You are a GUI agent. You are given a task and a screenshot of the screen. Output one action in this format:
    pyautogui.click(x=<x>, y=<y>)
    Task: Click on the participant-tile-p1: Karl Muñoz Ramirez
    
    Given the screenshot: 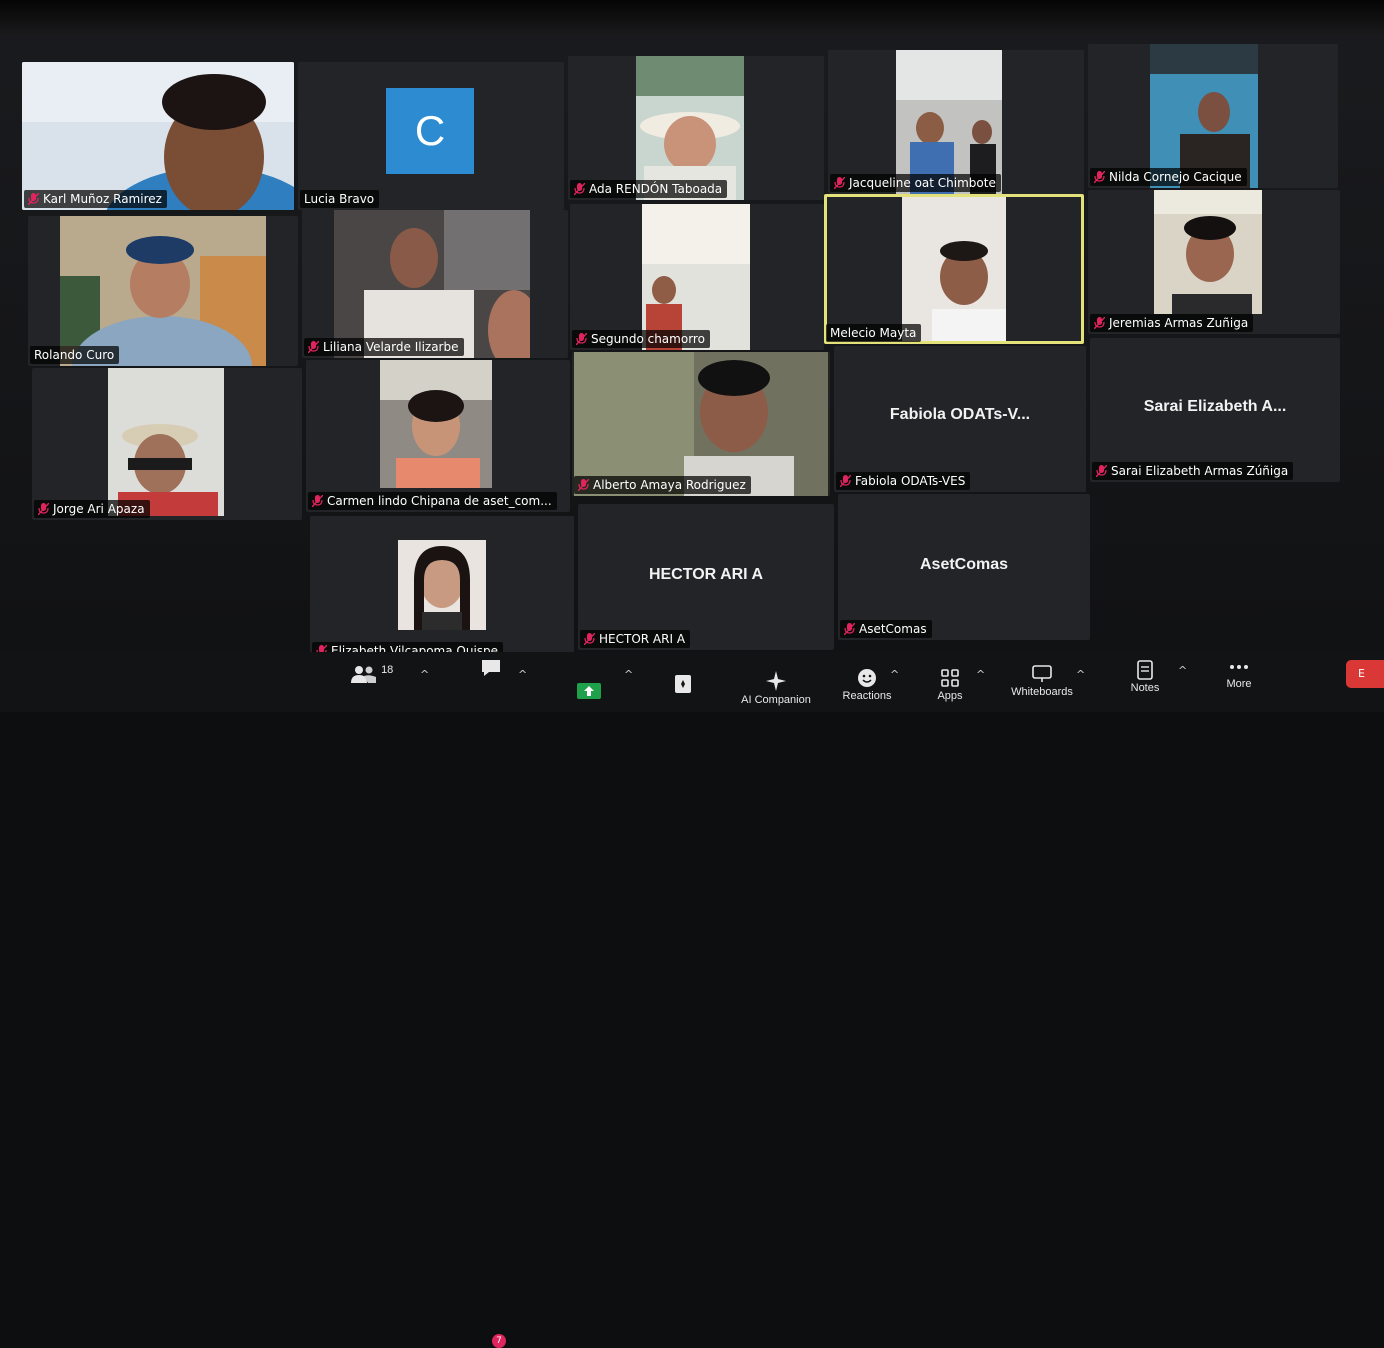 What is the action you would take?
    pyautogui.click(x=158, y=136)
    